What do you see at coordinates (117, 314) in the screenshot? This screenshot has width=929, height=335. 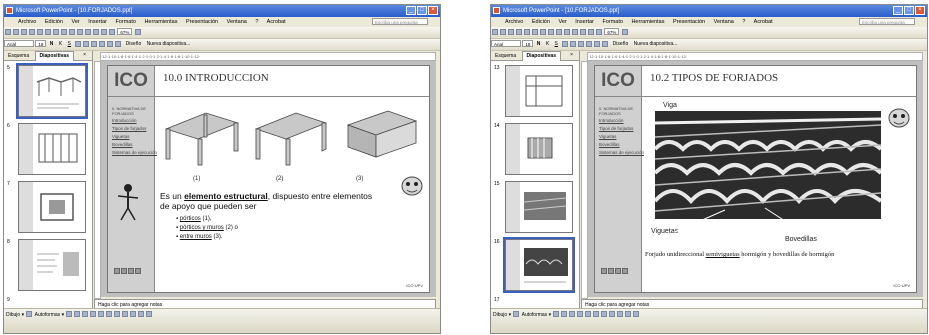 I see `fill-color-icon` at bounding box center [117, 314].